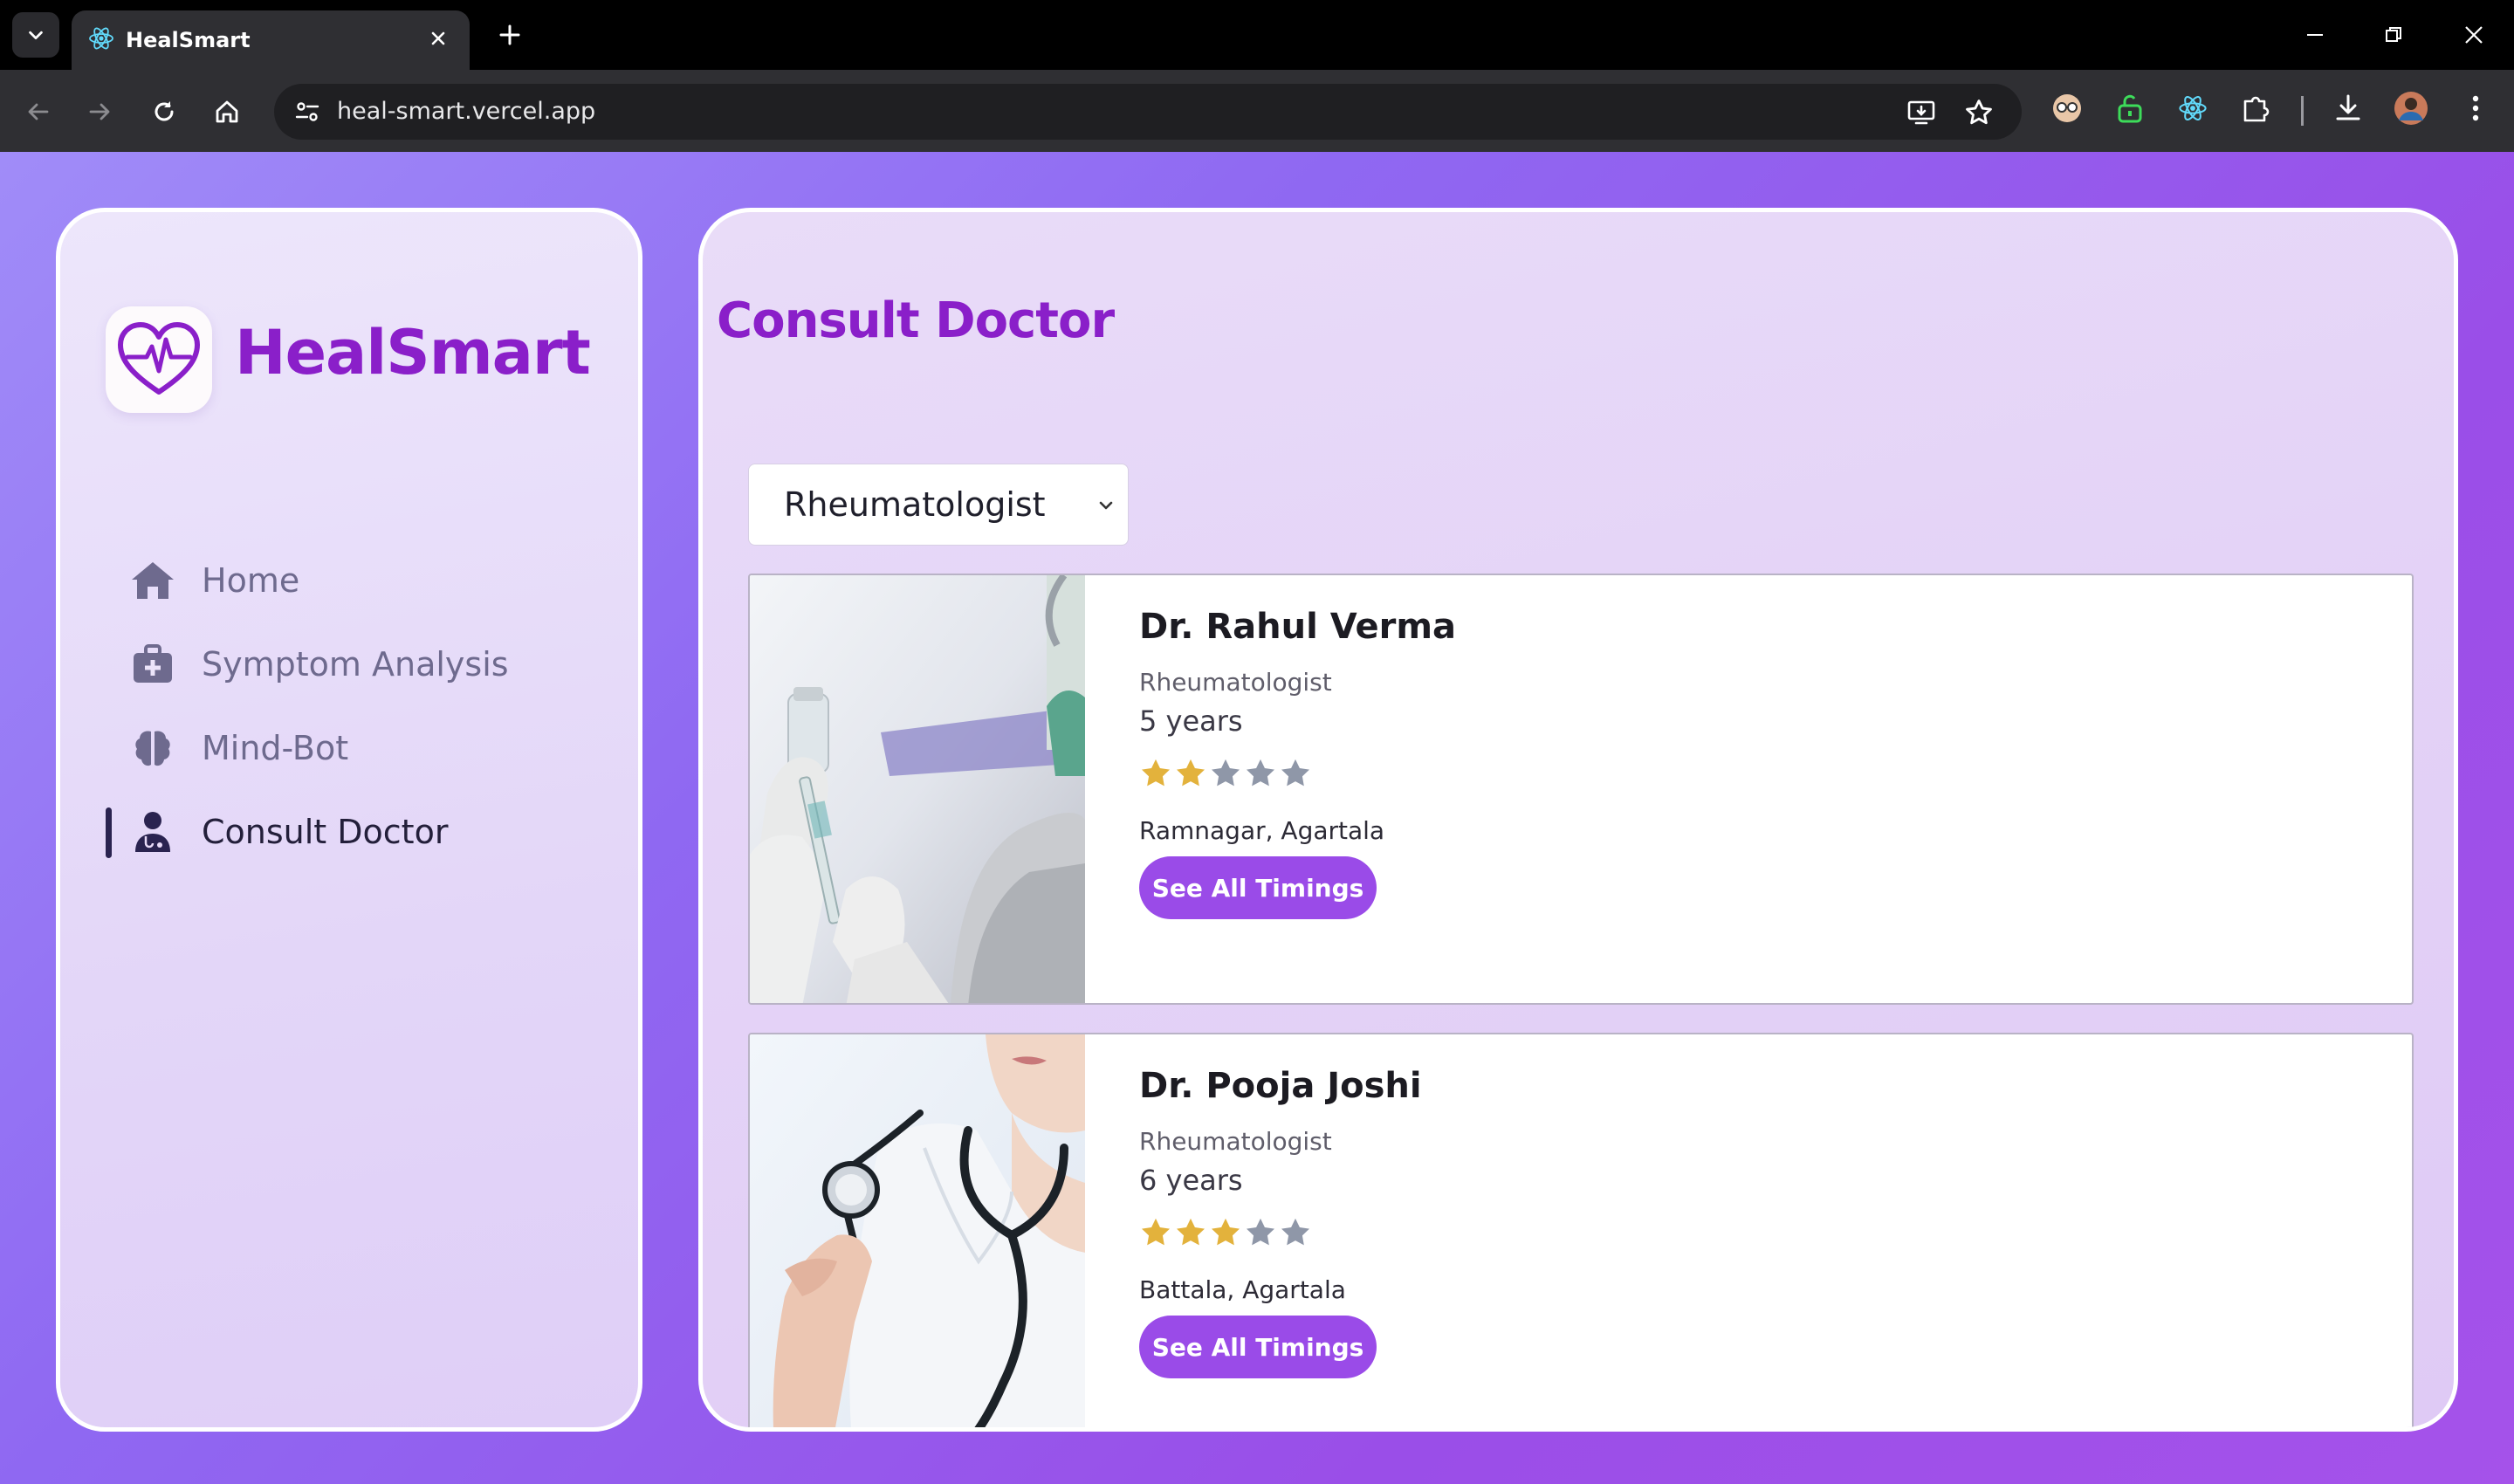 This screenshot has height=1484, width=2514. What do you see at coordinates (1257, 35) in the screenshot?
I see `browser-tabstrip: HealSmart` at bounding box center [1257, 35].